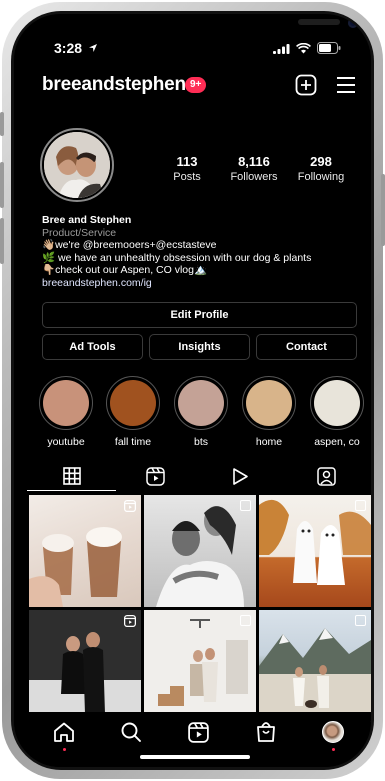  I want to click on highlight-label: fall time, so click(133, 442).